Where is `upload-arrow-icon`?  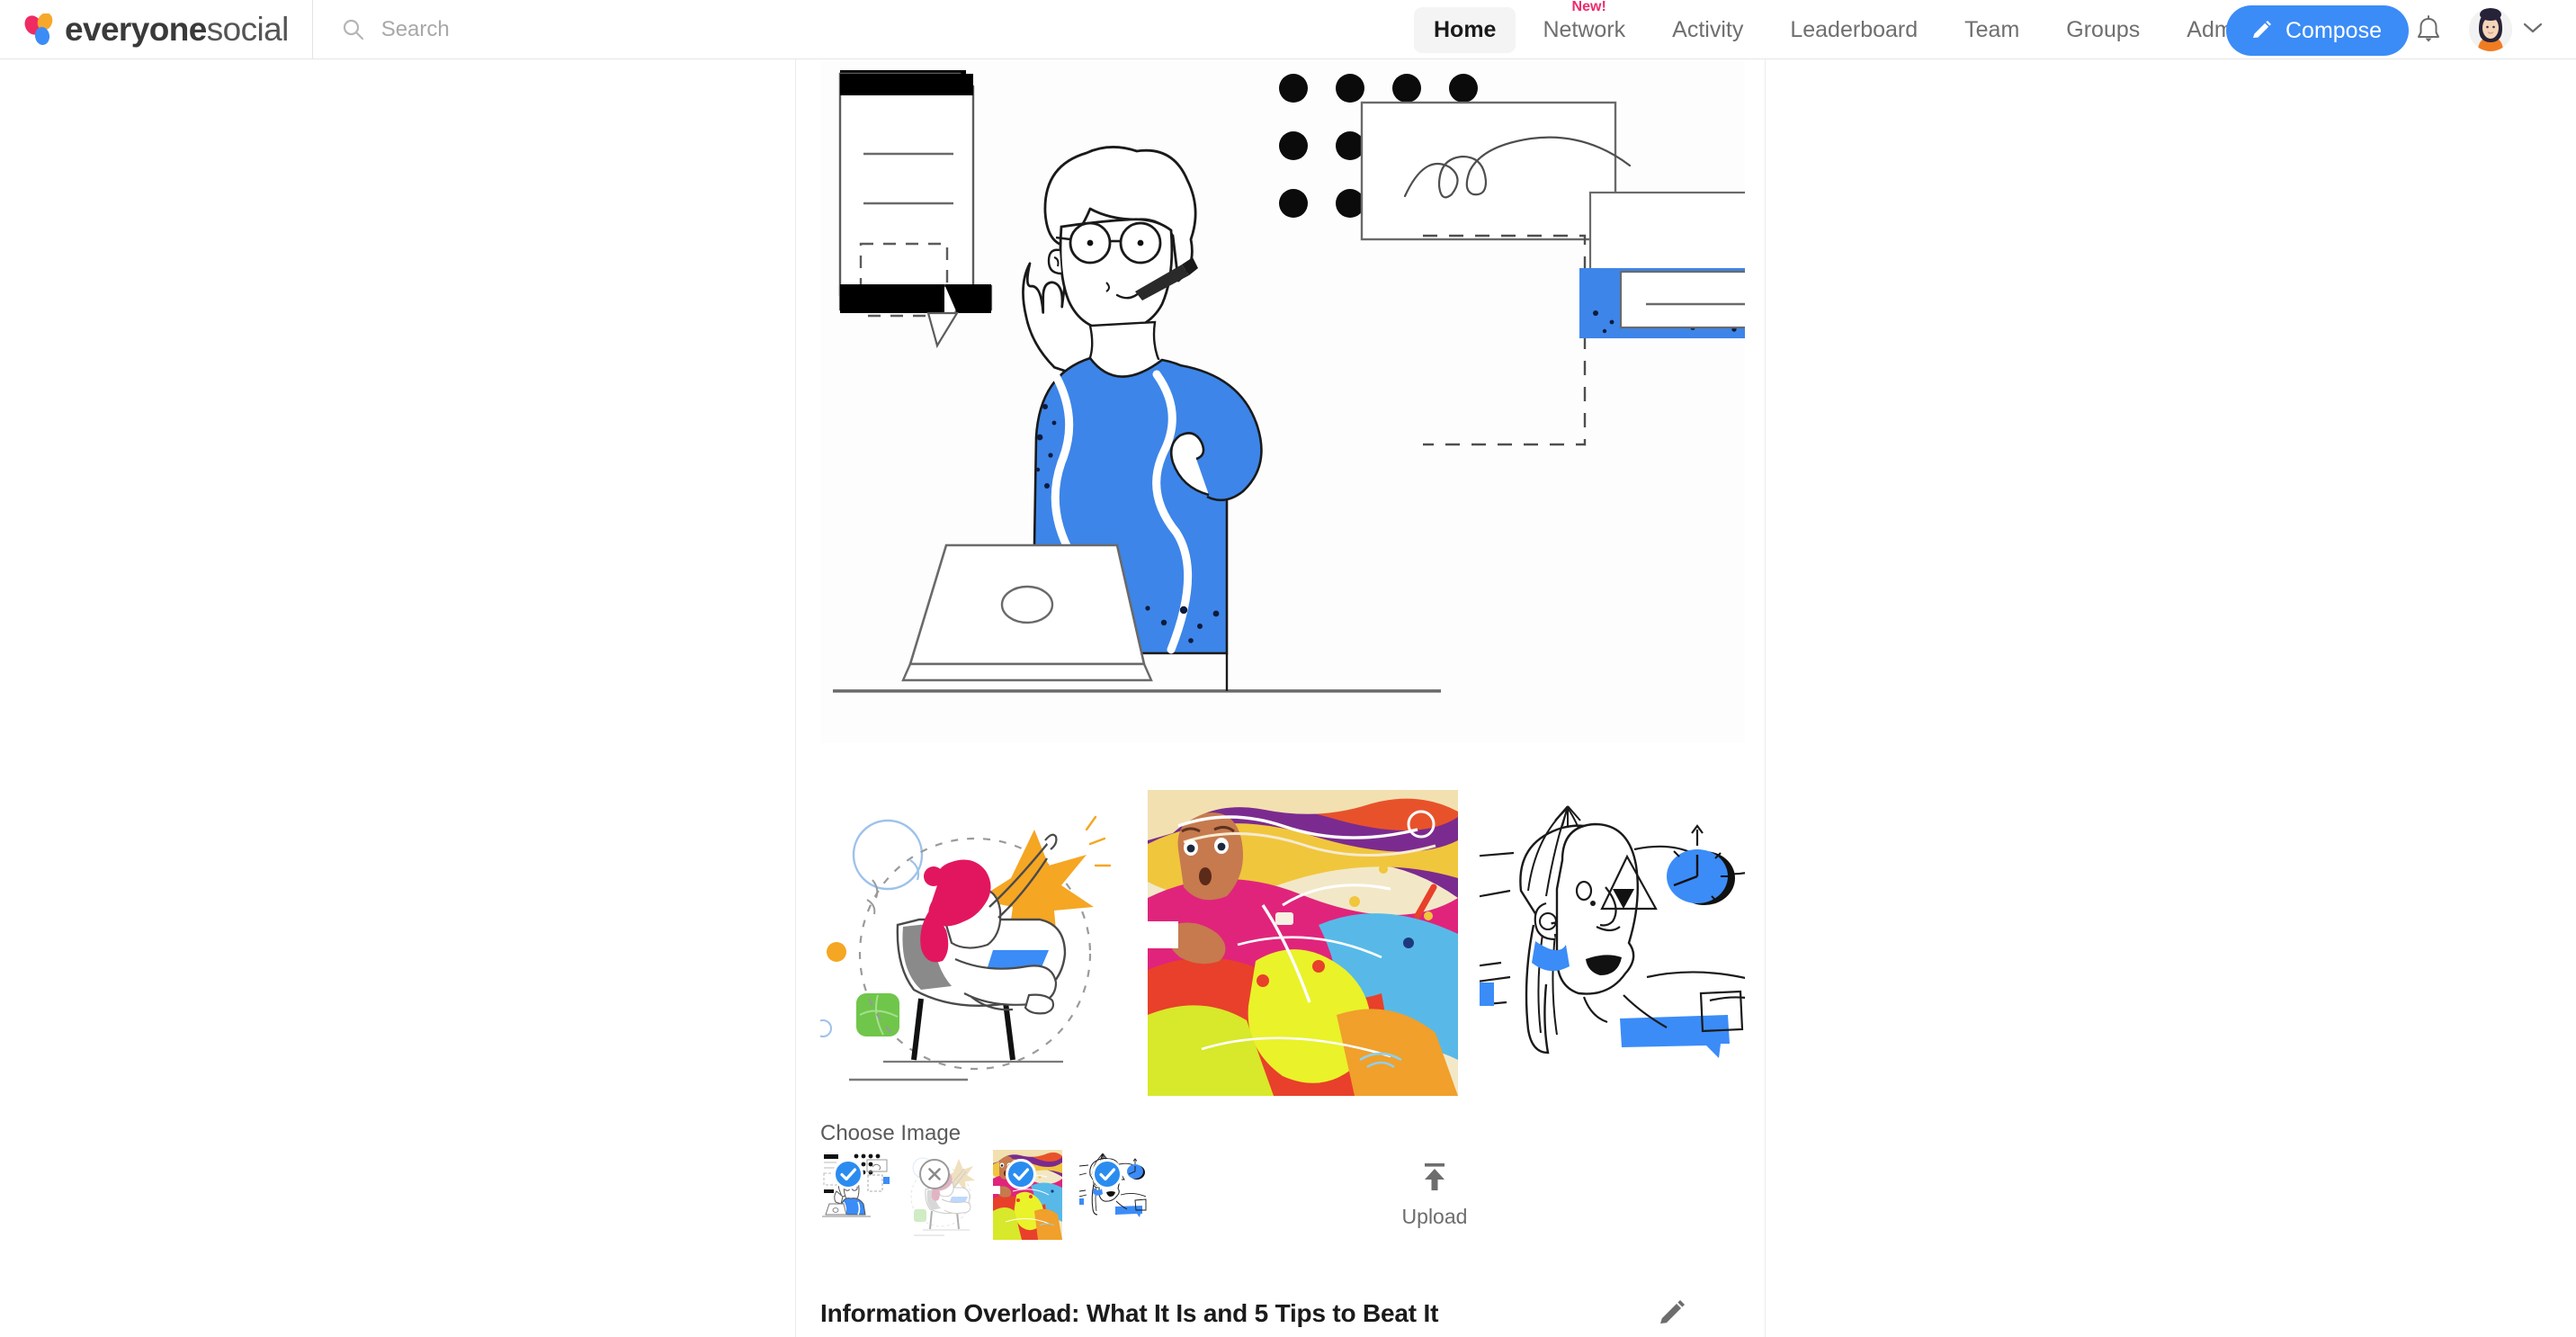 upload-arrow-icon is located at coordinates (1435, 1176).